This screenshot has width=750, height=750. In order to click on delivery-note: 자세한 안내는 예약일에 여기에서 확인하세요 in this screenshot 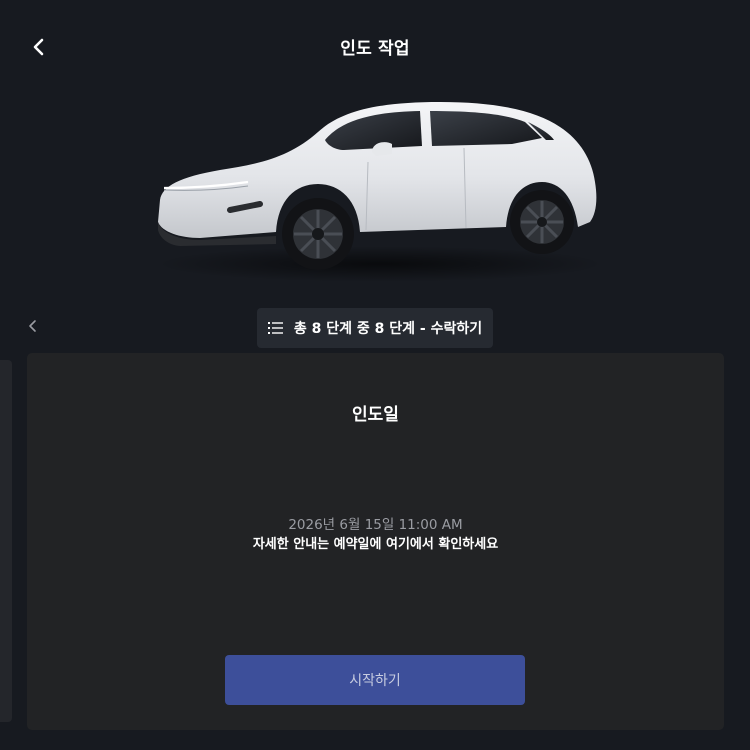, I will do `click(375, 544)`.